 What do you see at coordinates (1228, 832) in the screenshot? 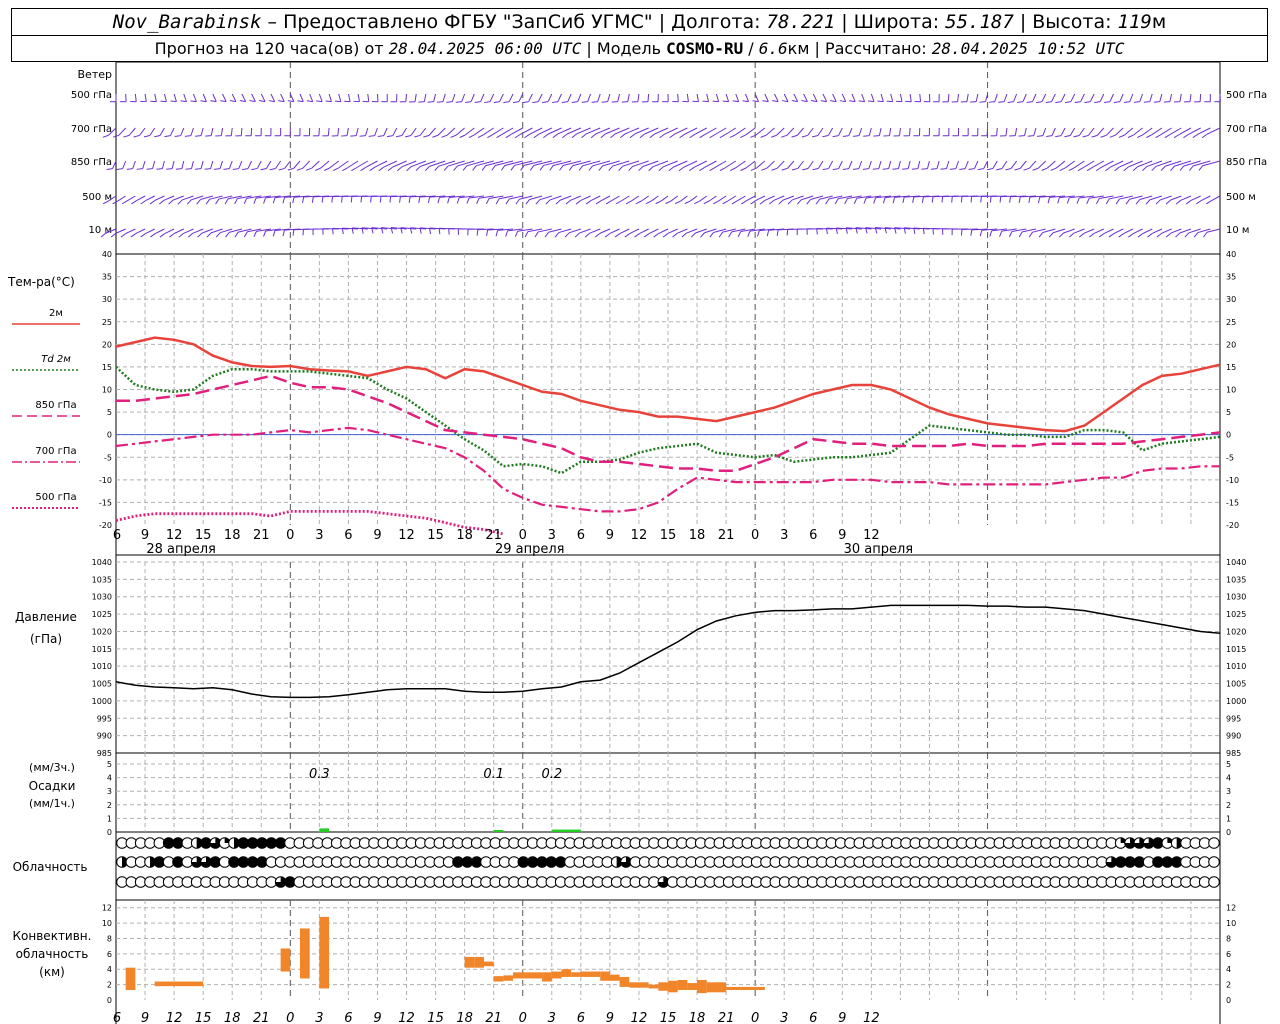
I see `precip-tick-right: 0` at bounding box center [1228, 832].